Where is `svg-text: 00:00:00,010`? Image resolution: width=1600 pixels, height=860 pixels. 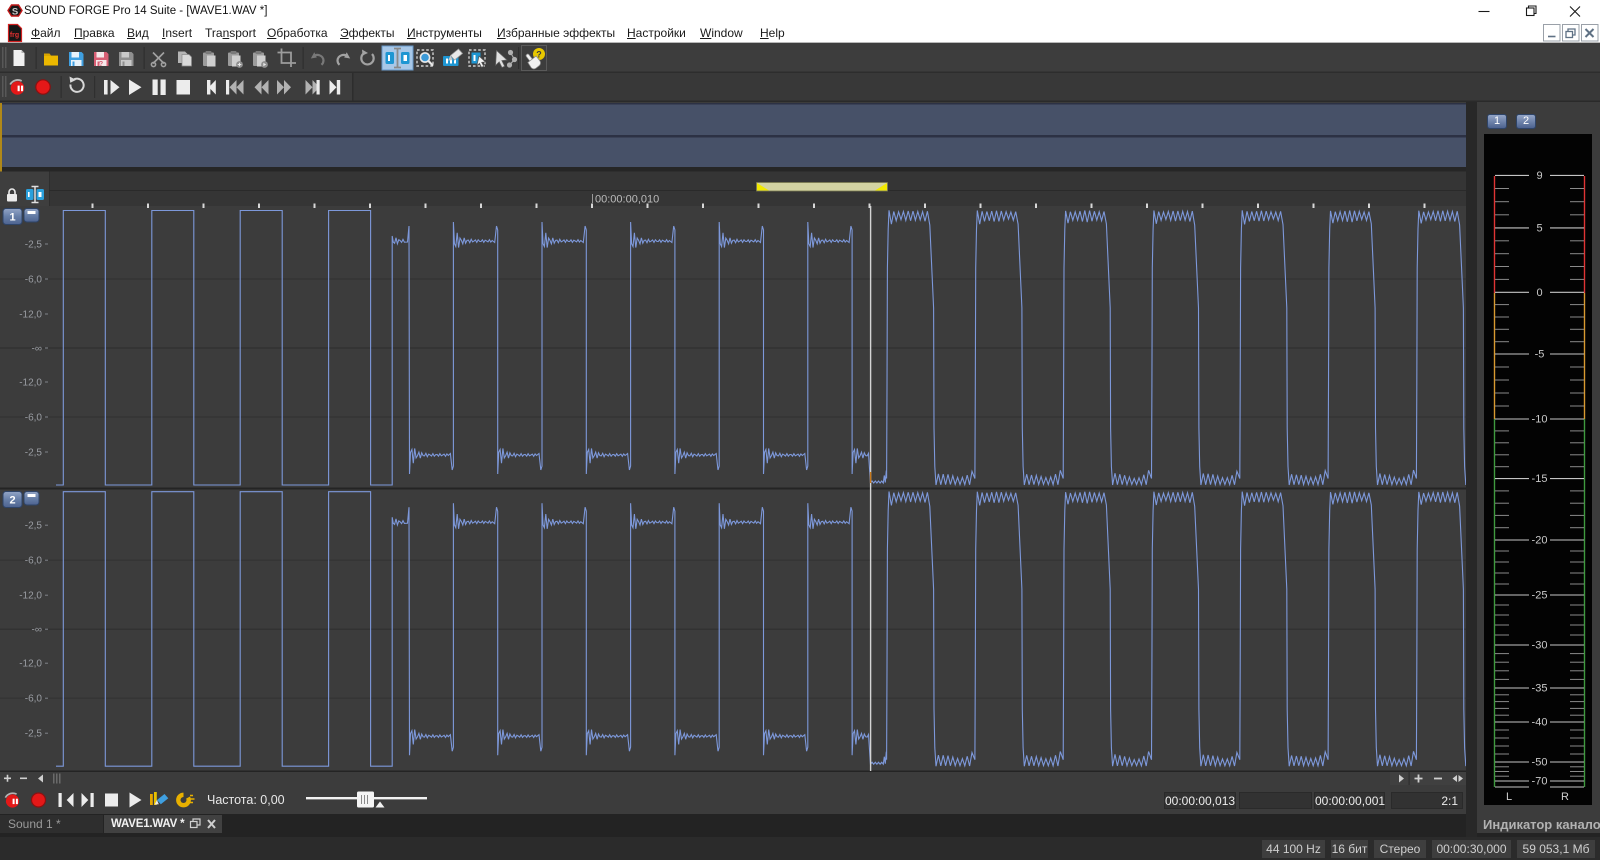 svg-text: 00:00:00,010 is located at coordinates (627, 200).